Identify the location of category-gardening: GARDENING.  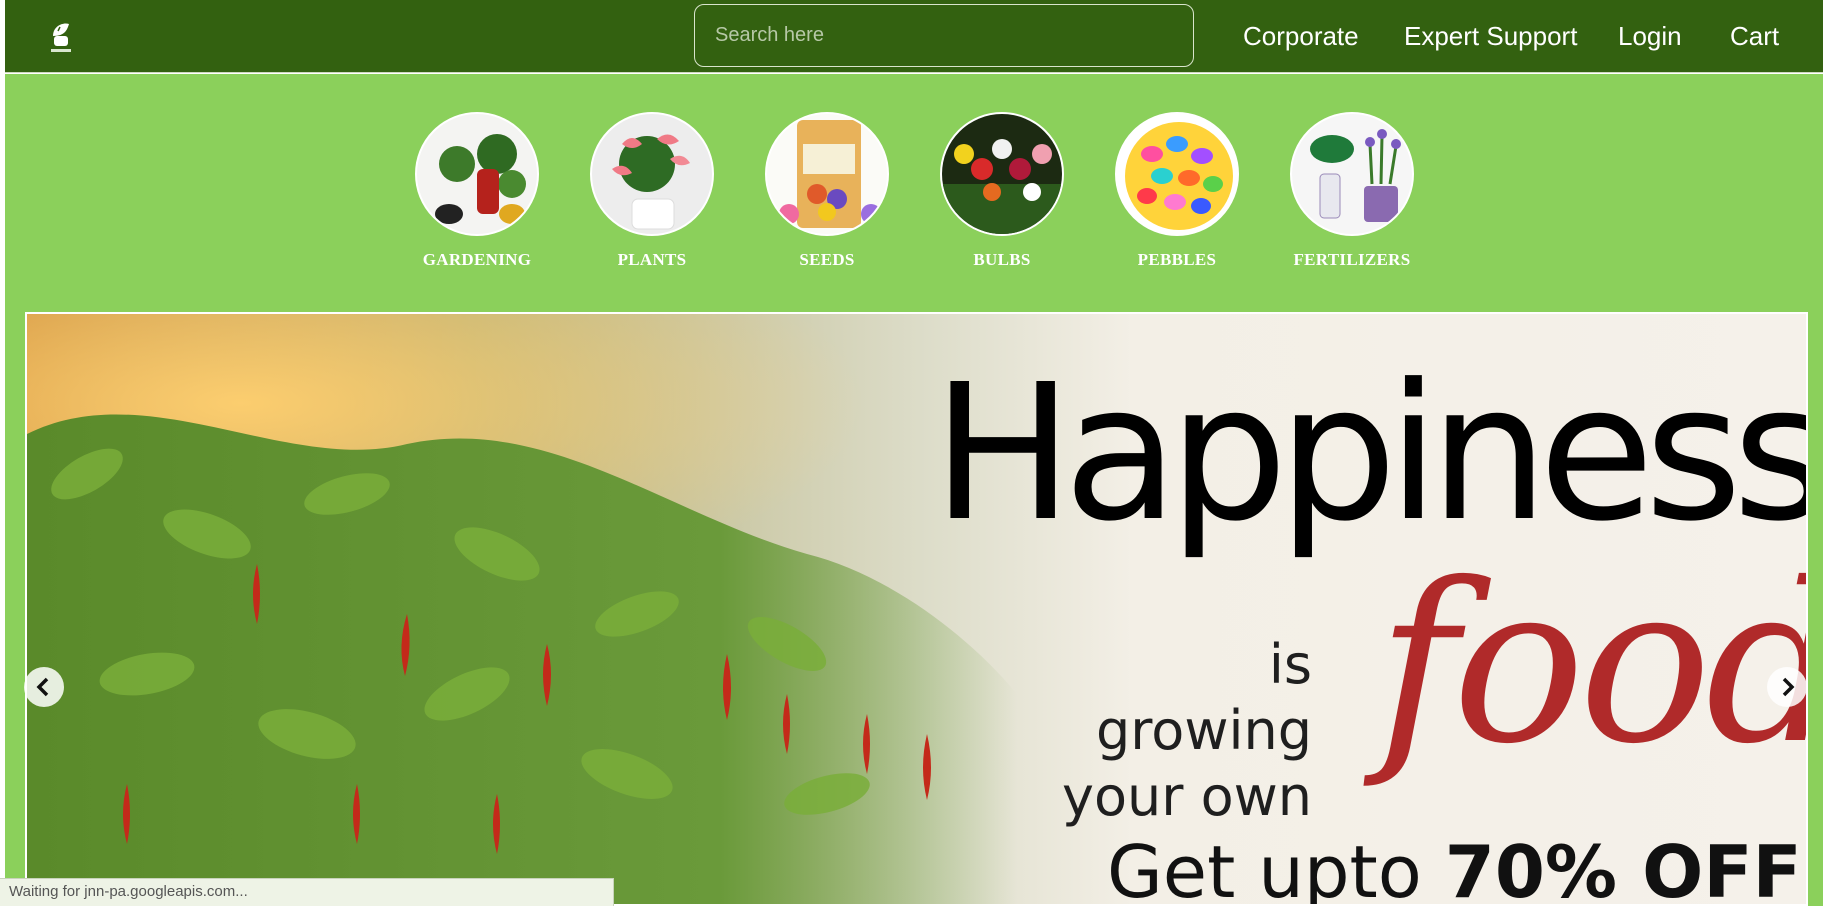
(477, 191).